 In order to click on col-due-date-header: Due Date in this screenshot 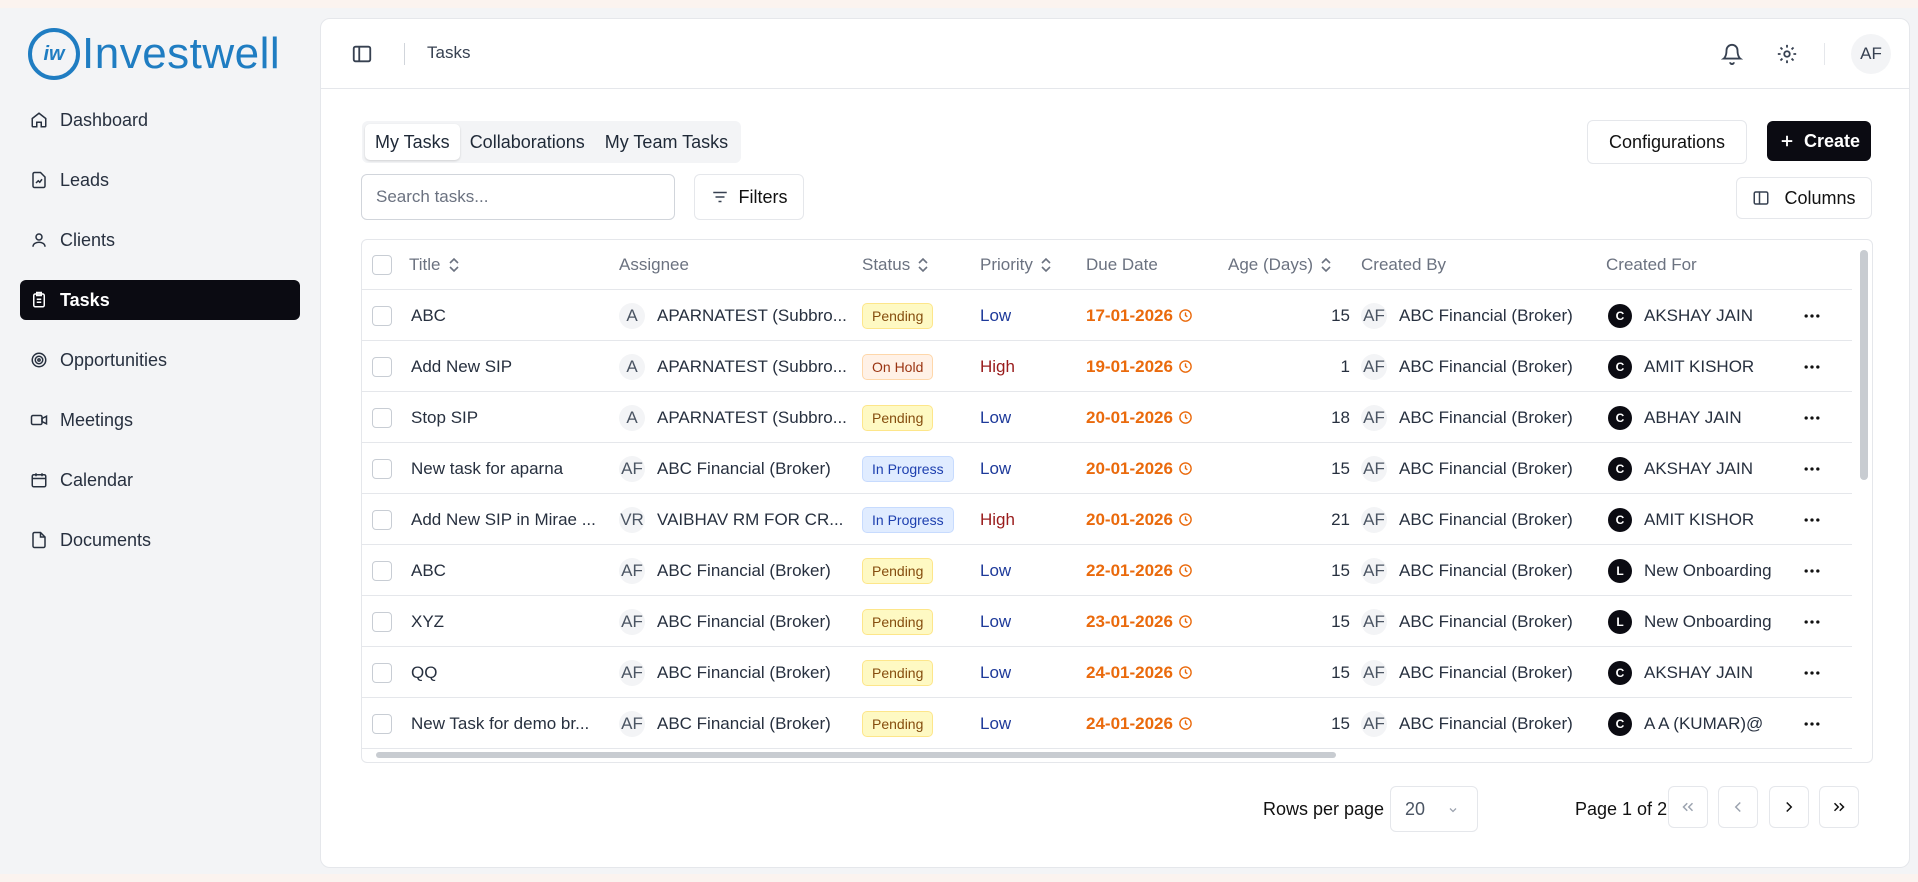, I will do `click(1122, 265)`.